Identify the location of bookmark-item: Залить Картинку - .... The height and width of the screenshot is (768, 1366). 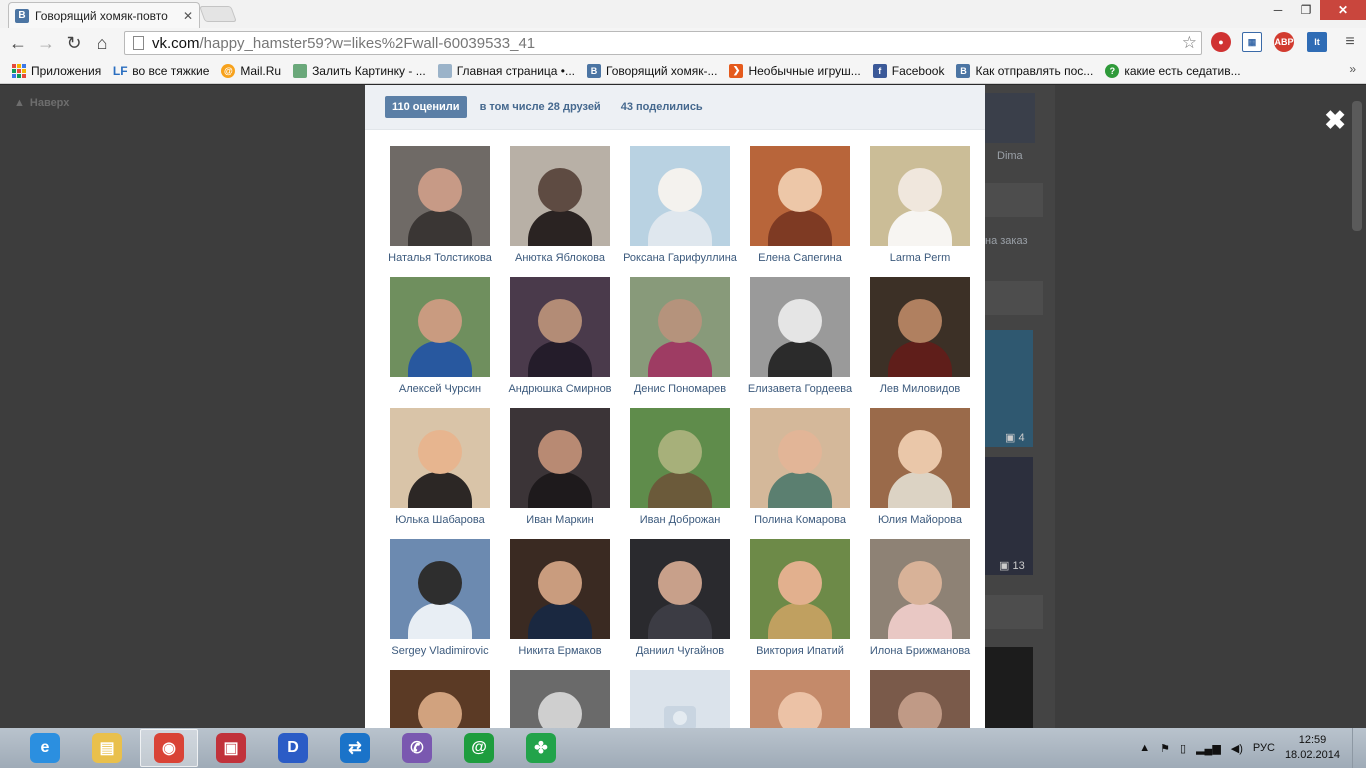
(359, 70).